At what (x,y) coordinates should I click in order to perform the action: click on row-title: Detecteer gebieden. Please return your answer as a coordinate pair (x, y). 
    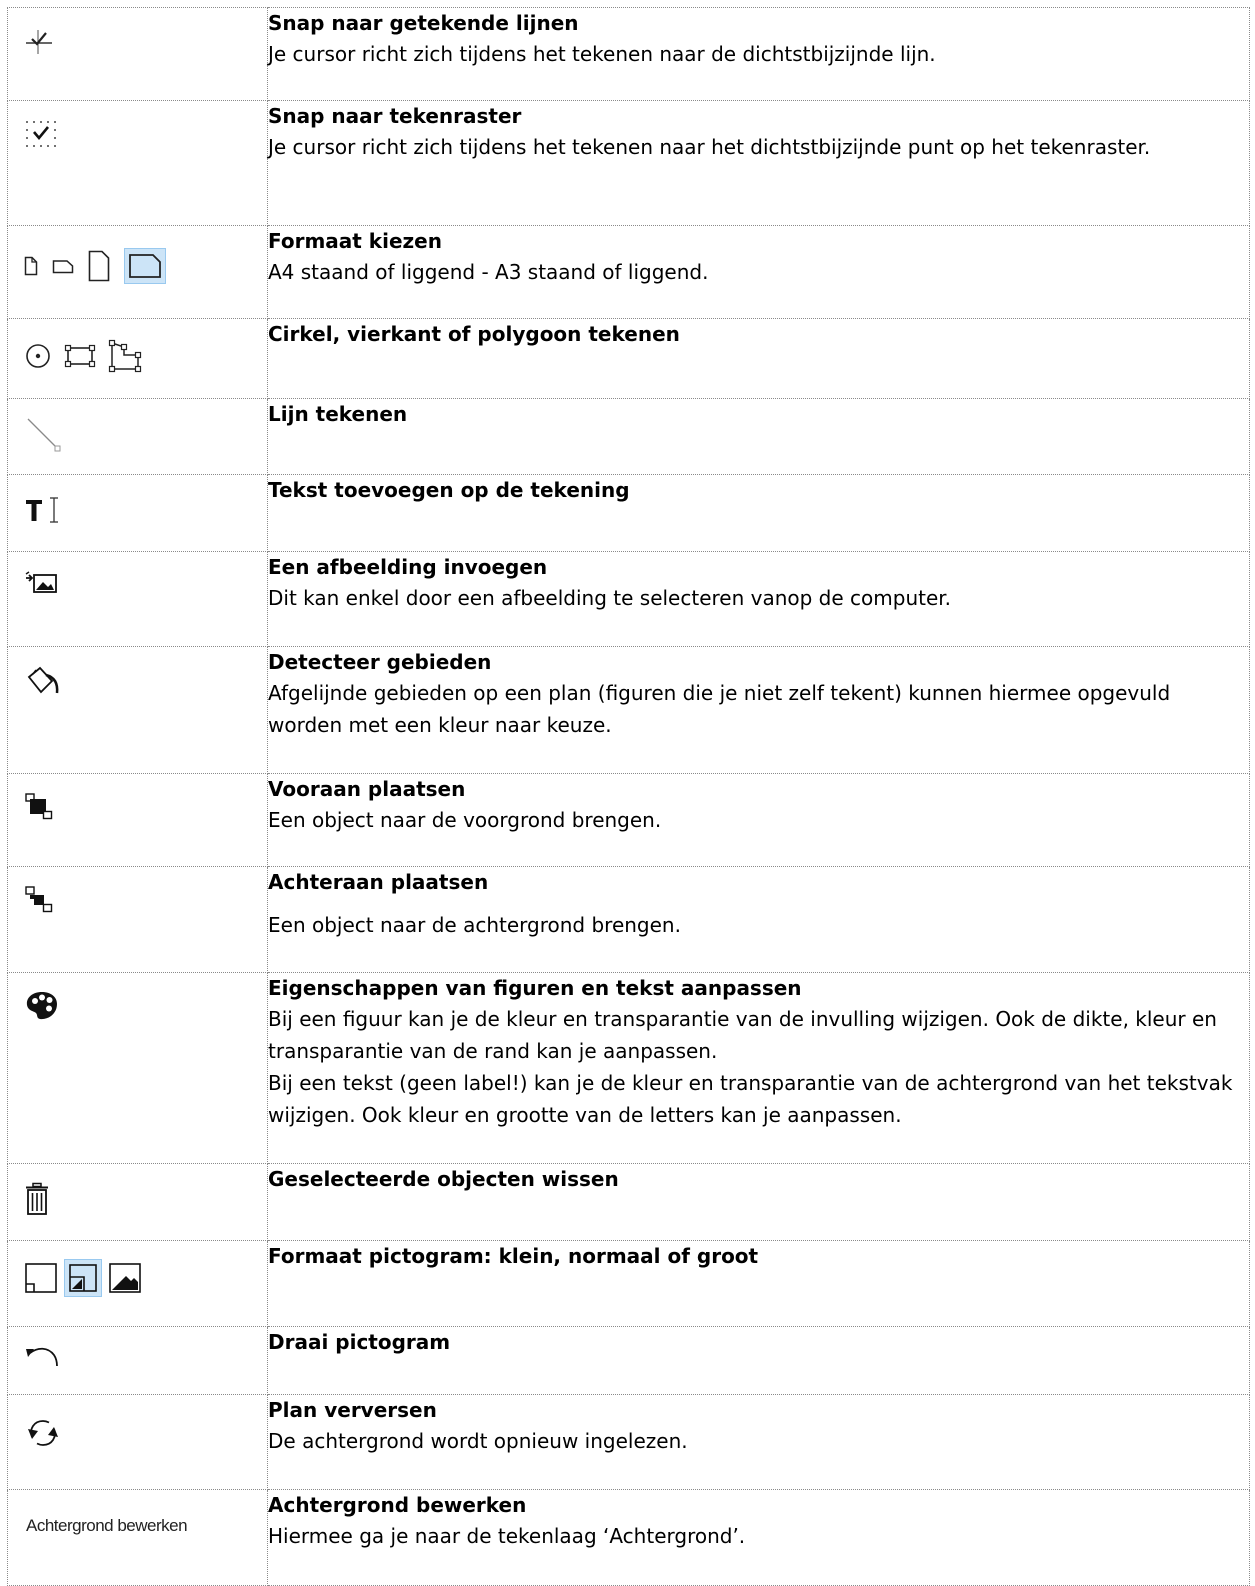
    Looking at the image, I should click on (380, 662).